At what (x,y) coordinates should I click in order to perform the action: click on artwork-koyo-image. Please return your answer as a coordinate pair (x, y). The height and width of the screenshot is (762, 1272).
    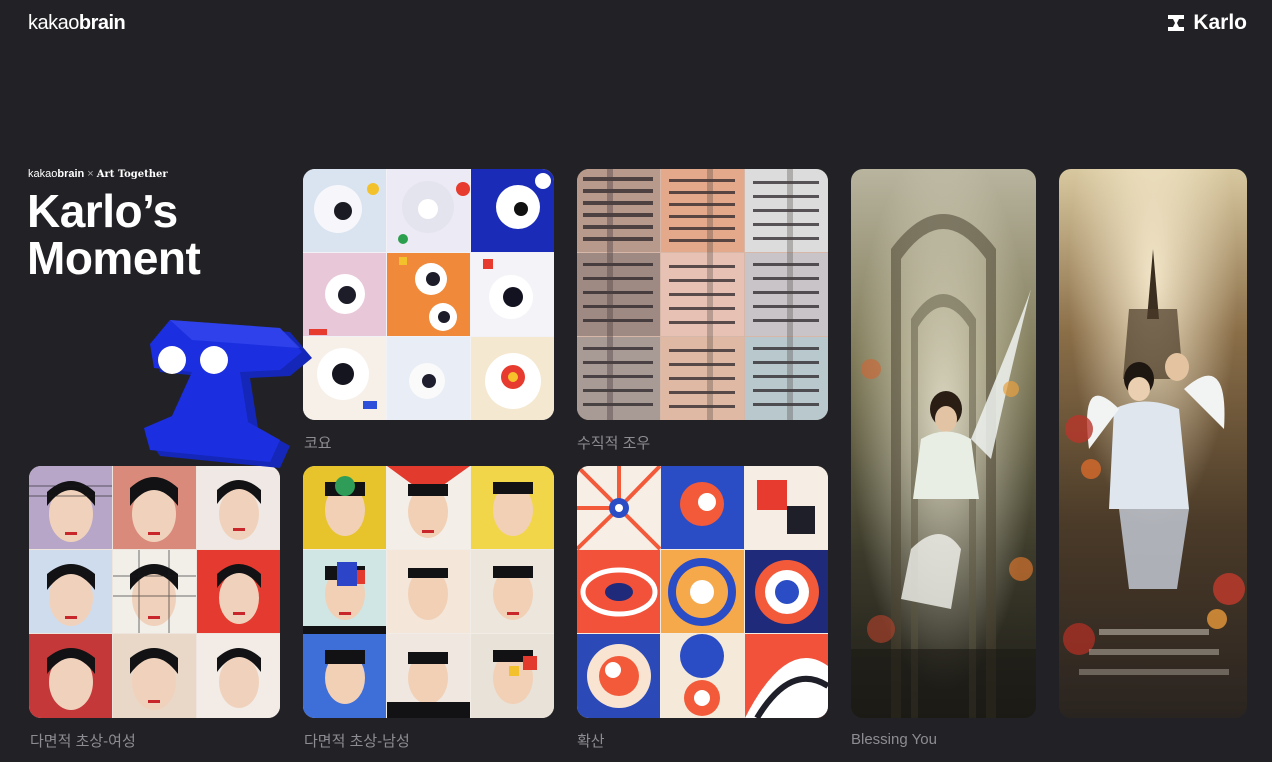
    Looking at the image, I should click on (428, 294).